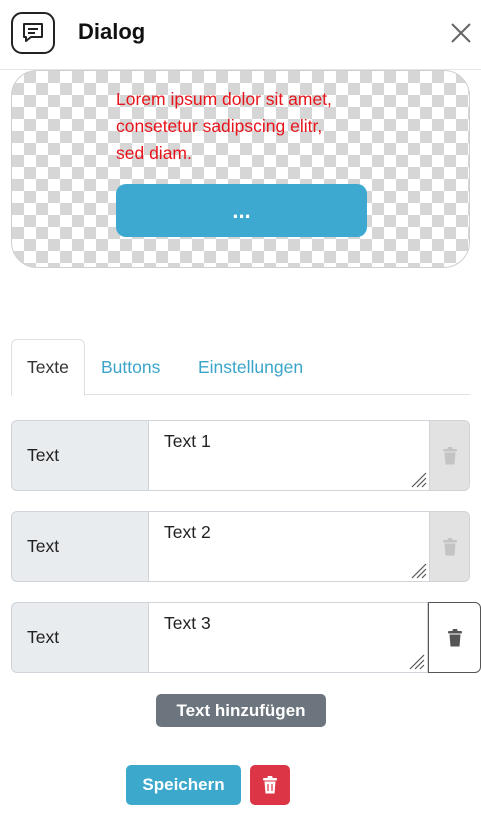 The image size is (481, 828). Describe the element at coordinates (130, 367) in the screenshot. I see `tab-buttons: Buttons` at that location.